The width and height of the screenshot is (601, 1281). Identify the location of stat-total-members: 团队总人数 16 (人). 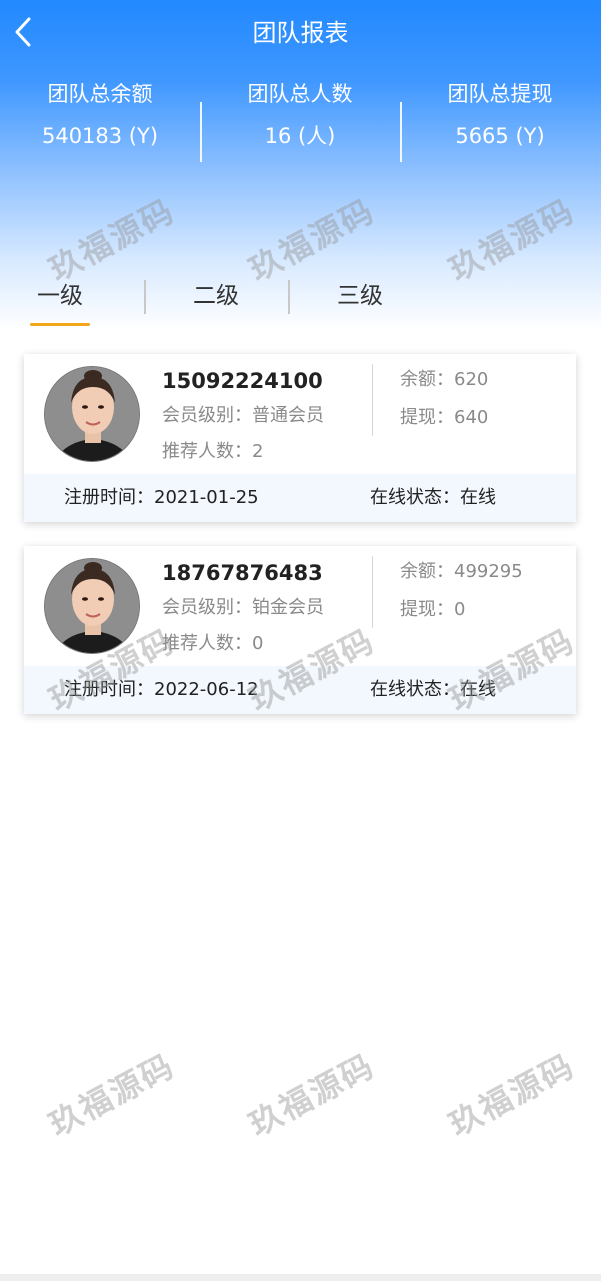
(300, 123).